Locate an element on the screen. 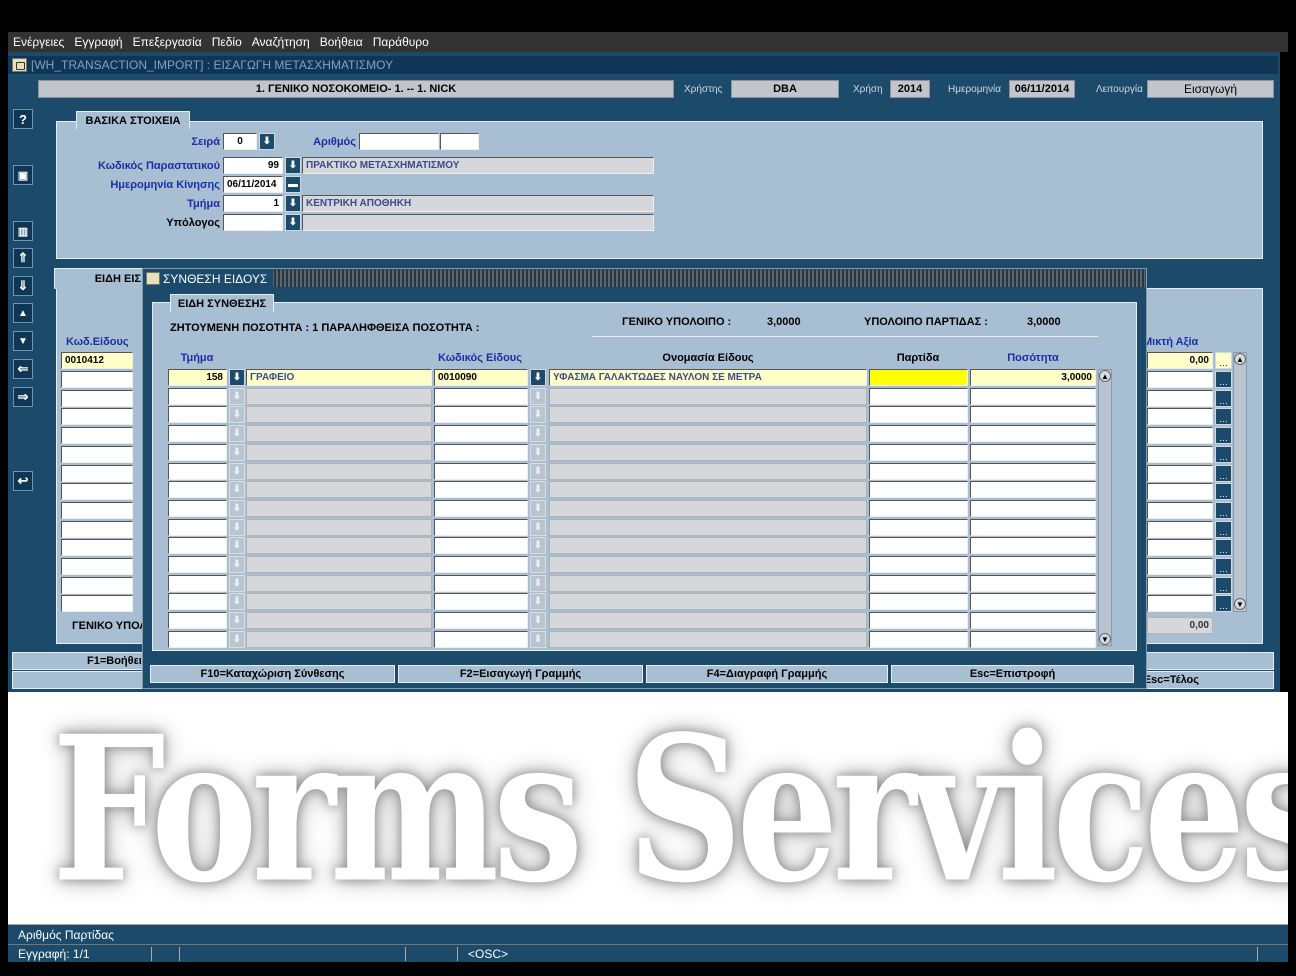 This screenshot has height=976, width=1296. composition-scrollbar is located at coordinates (1105, 507).